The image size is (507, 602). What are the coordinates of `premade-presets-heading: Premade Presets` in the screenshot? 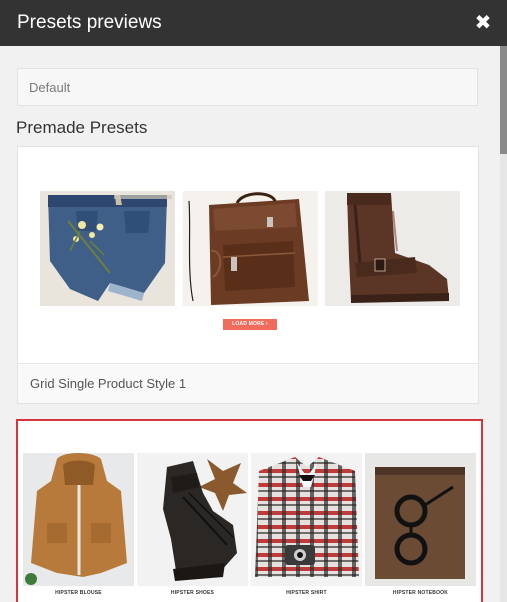 It's located at (82, 127).